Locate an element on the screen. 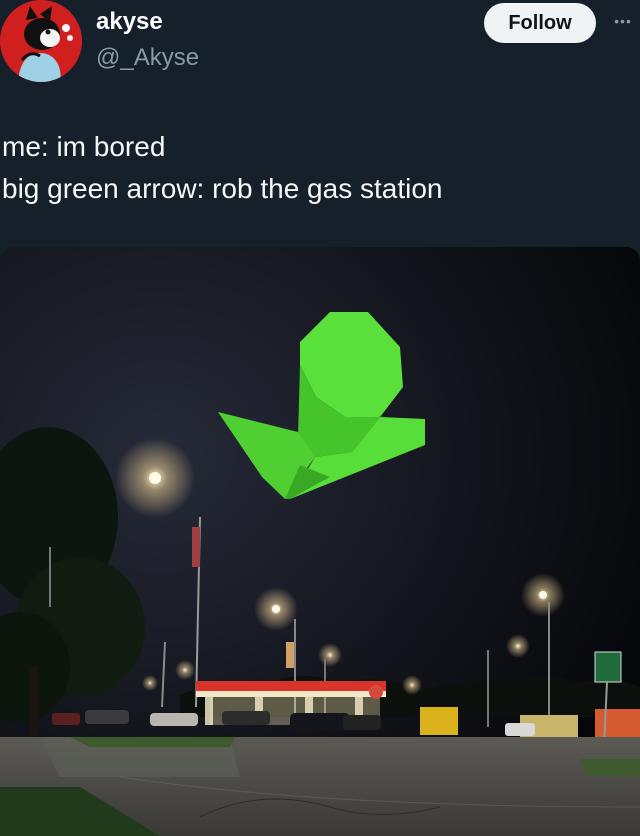 The width and height of the screenshot is (640, 836). tweet-line-1: me: im bored is located at coordinates (84, 146).